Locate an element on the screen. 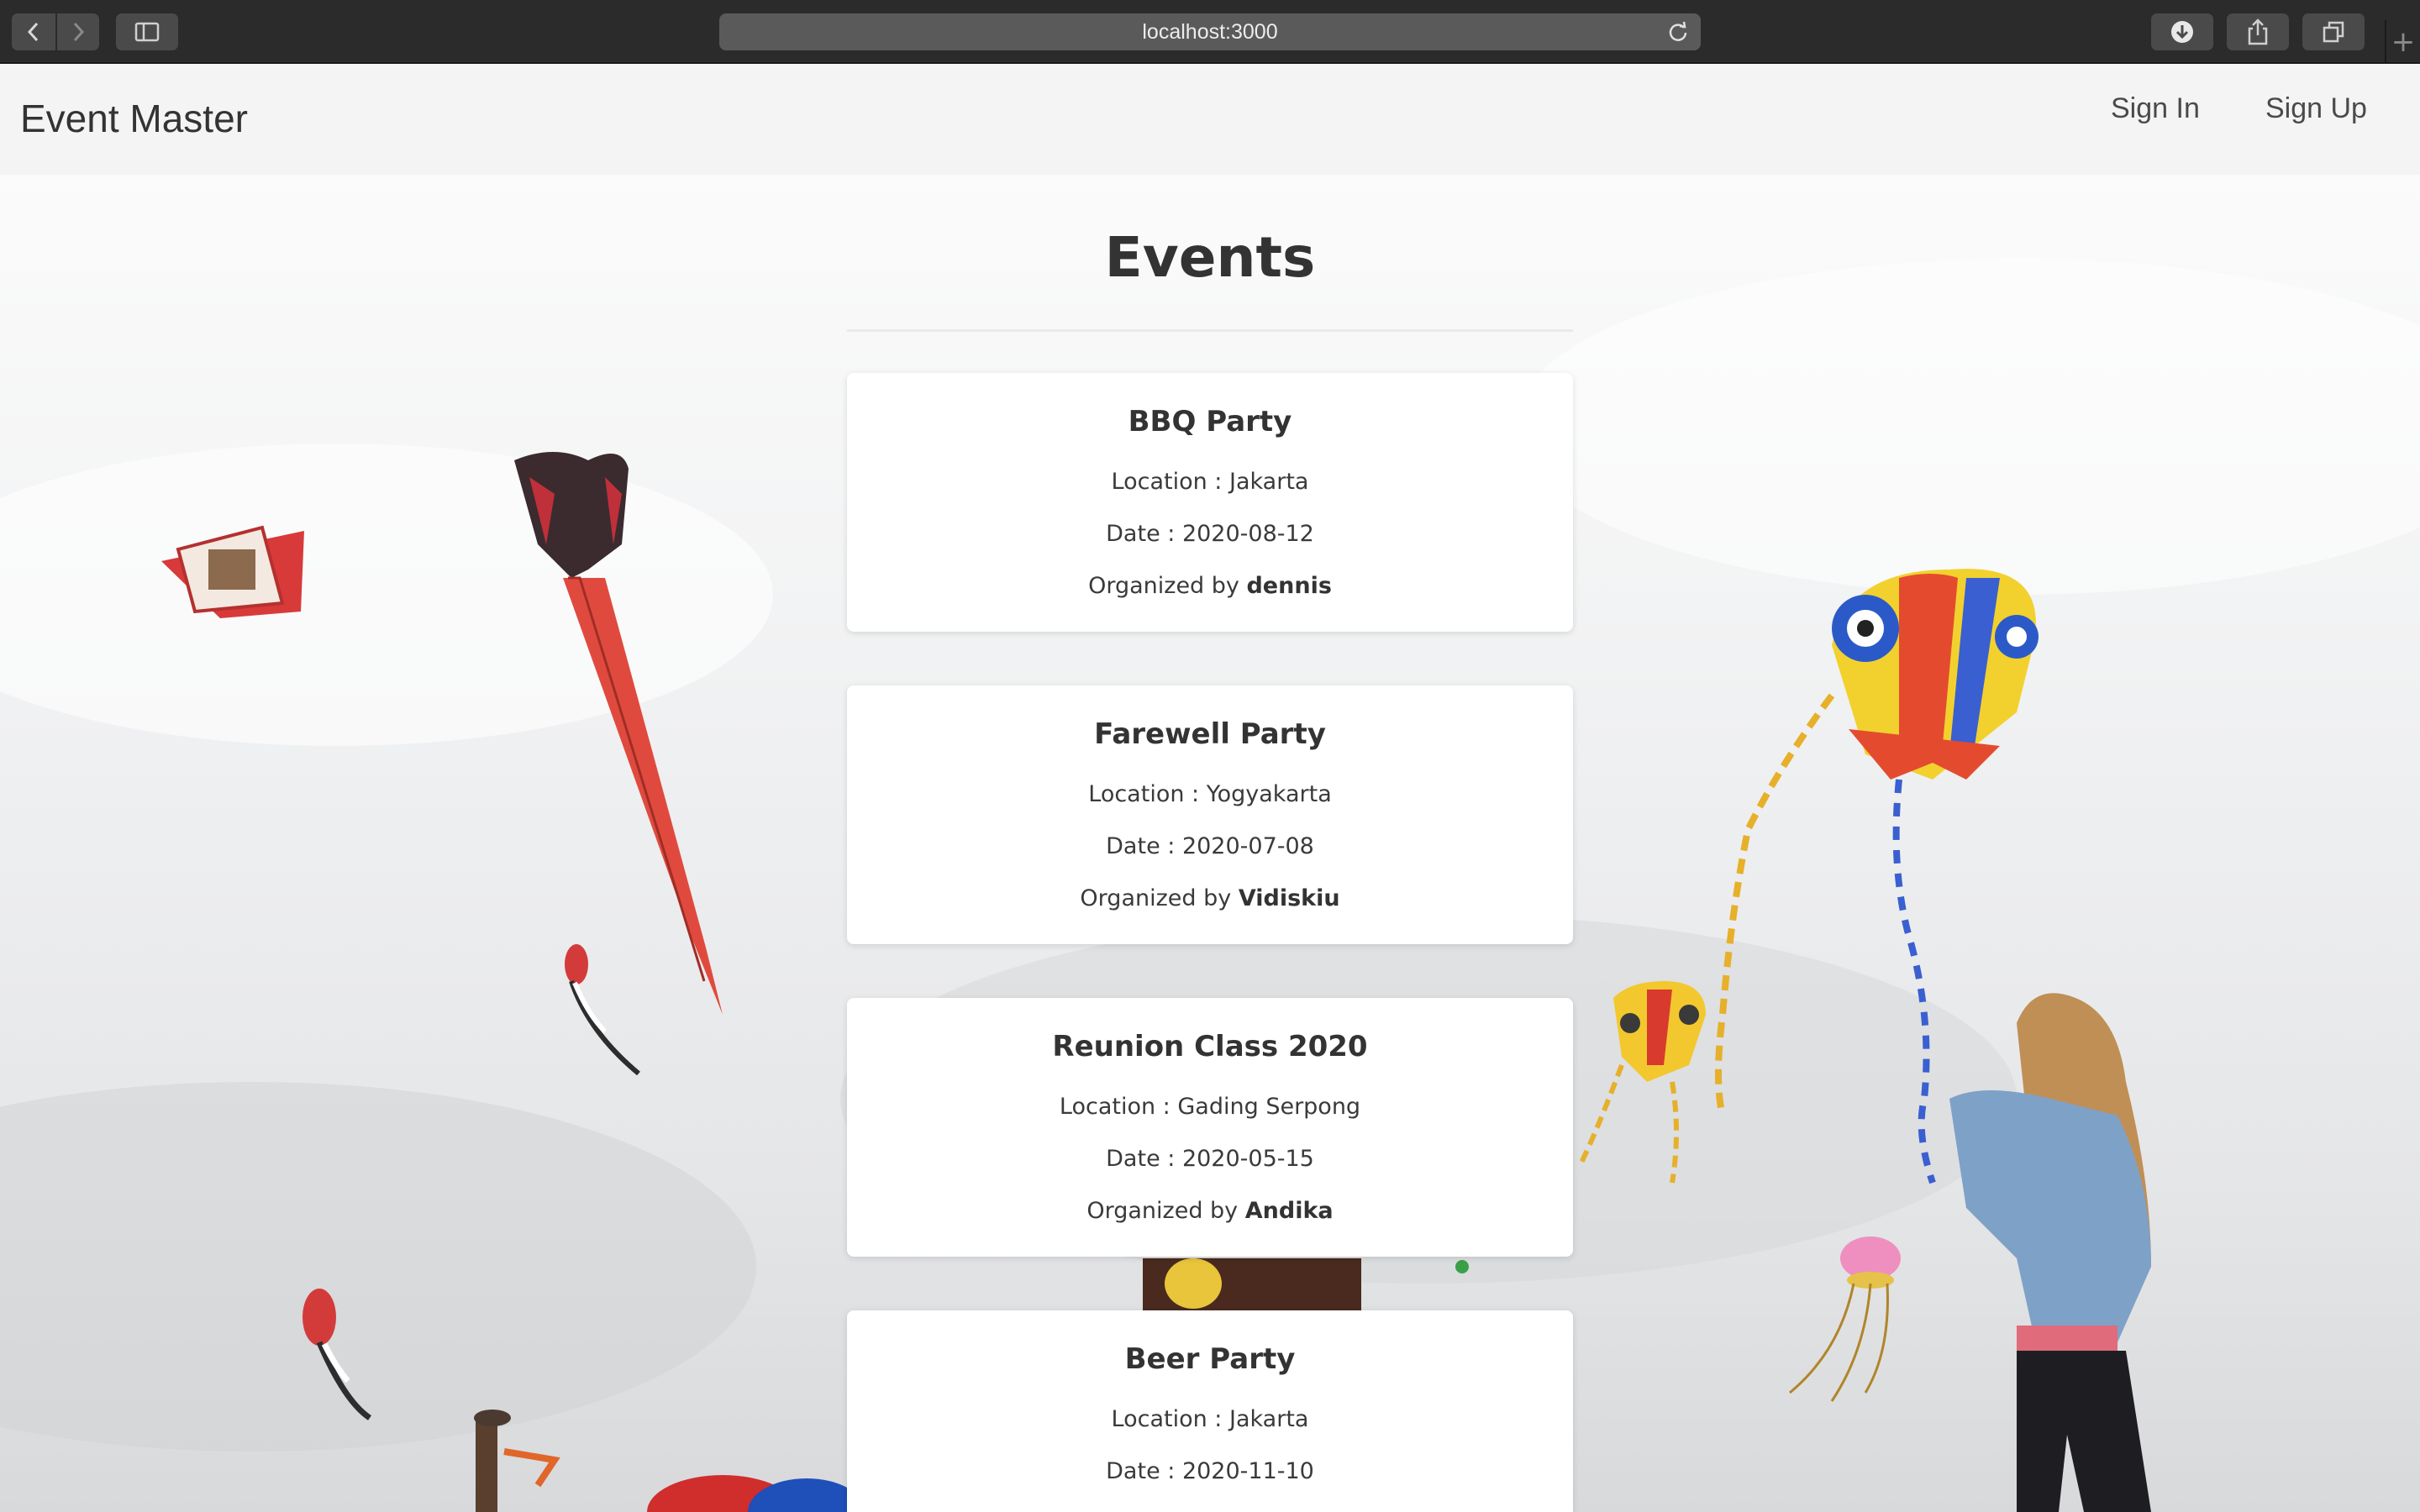 Image resolution: width=2420 pixels, height=1512 pixels. url-text: localhost:3000 is located at coordinates (1210, 31).